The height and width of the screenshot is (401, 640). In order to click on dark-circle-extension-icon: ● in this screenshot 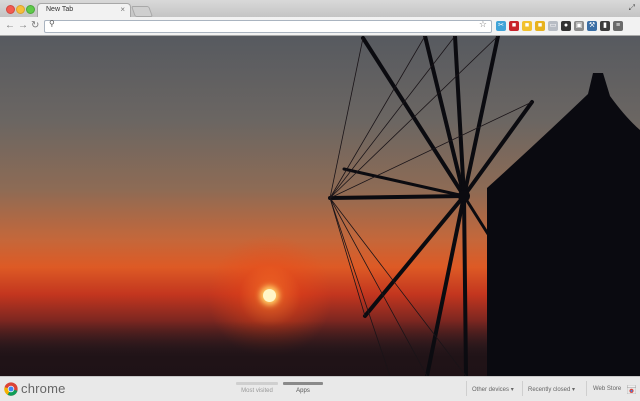, I will do `click(566, 26)`.